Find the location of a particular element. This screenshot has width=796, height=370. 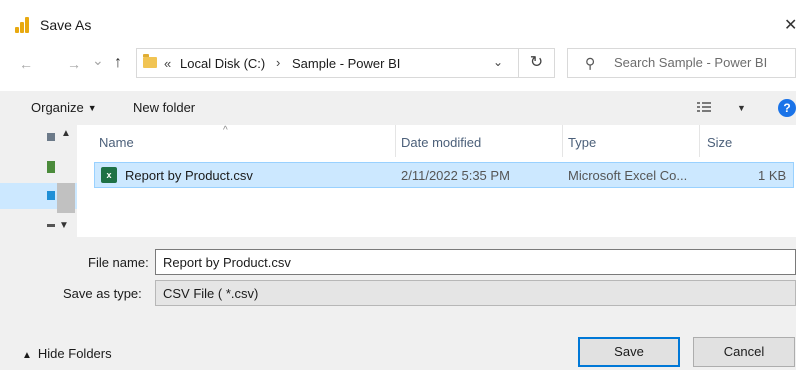

hide-folders-button: ▲ Hide Folders is located at coordinates (67, 353).